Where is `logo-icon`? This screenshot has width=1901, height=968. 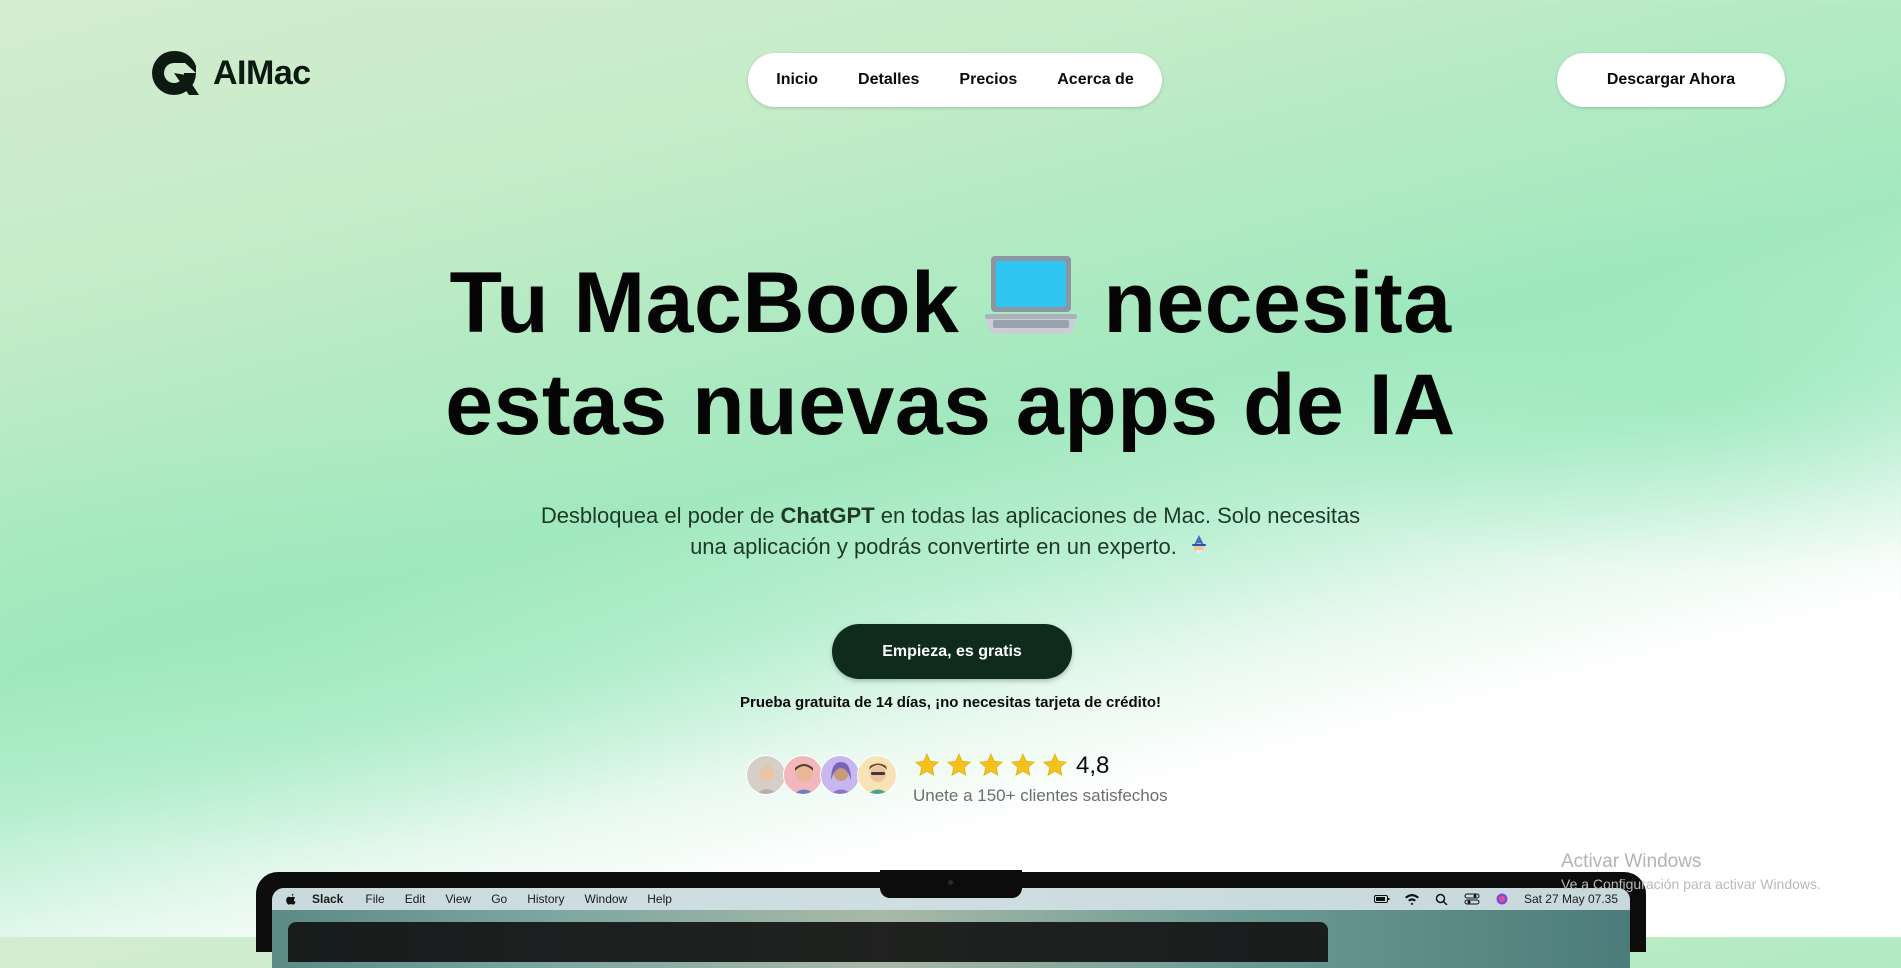
logo-icon is located at coordinates (175, 72).